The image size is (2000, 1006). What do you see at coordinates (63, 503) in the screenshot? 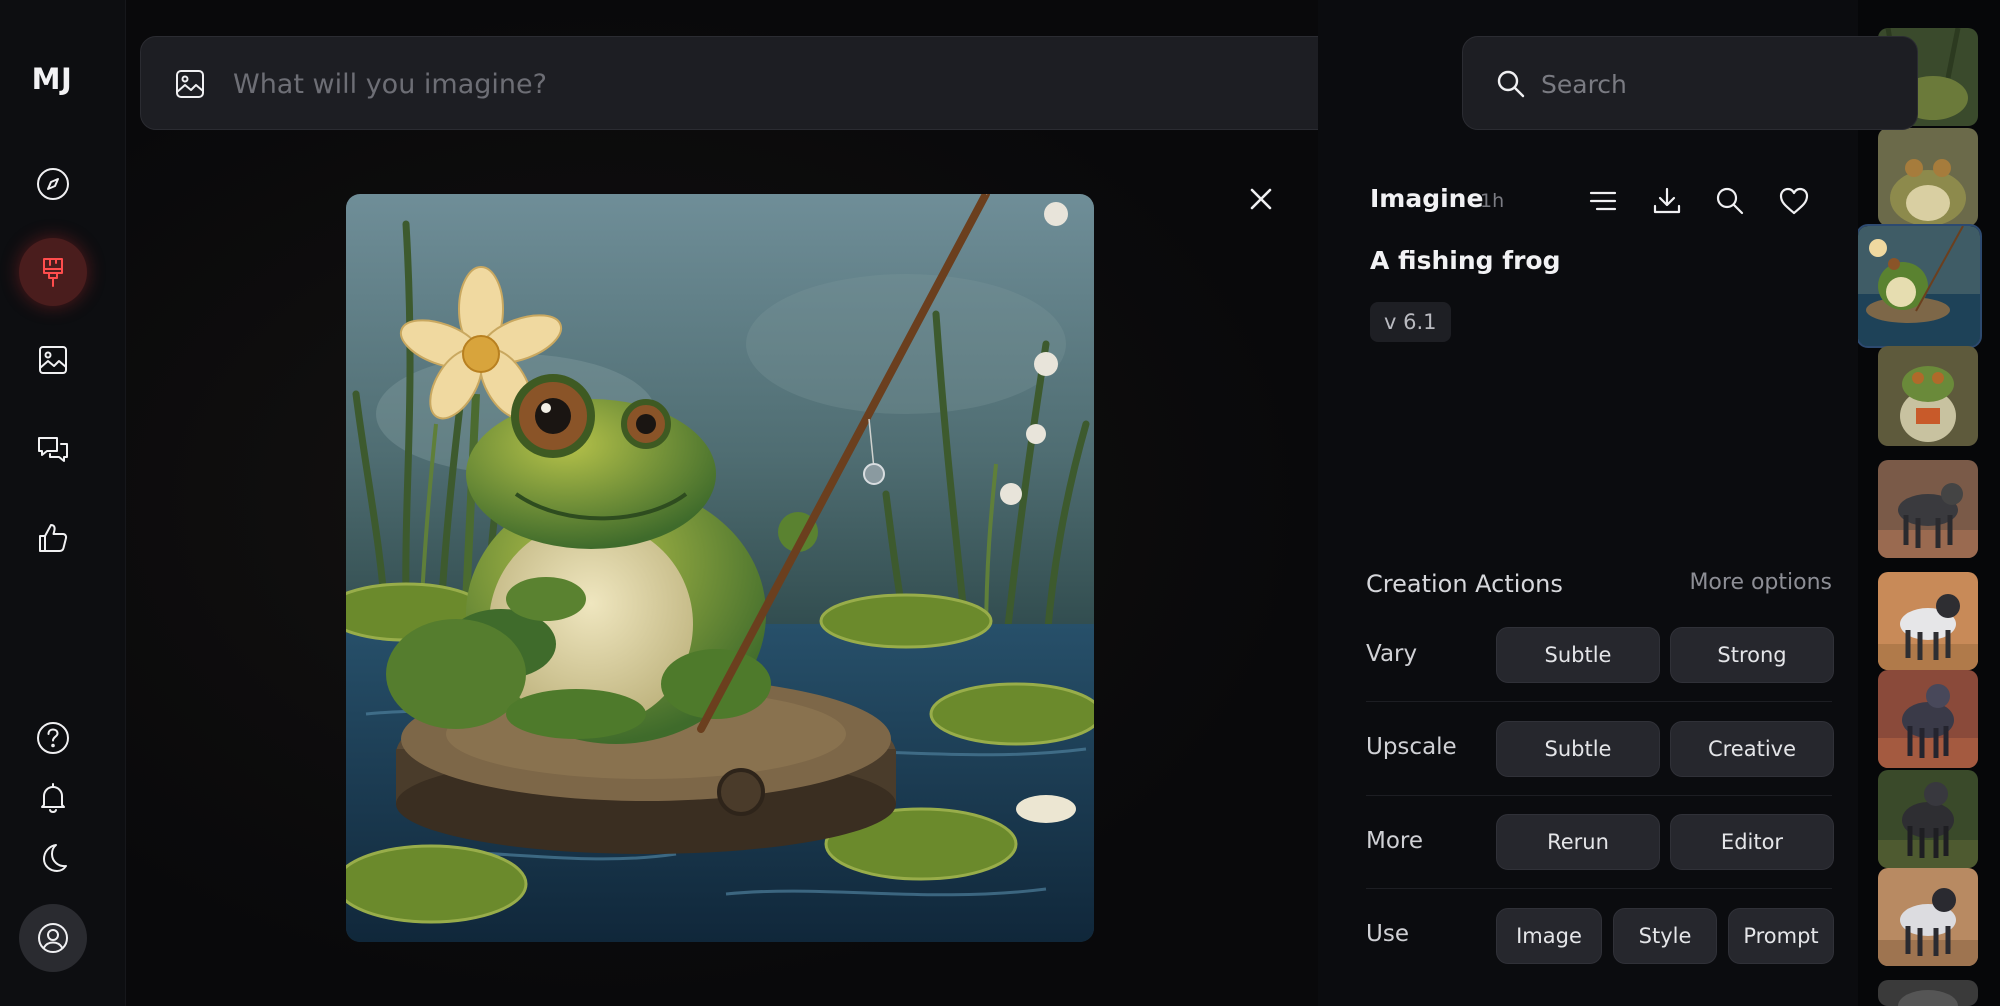
I see `sidebar: MJ` at bounding box center [63, 503].